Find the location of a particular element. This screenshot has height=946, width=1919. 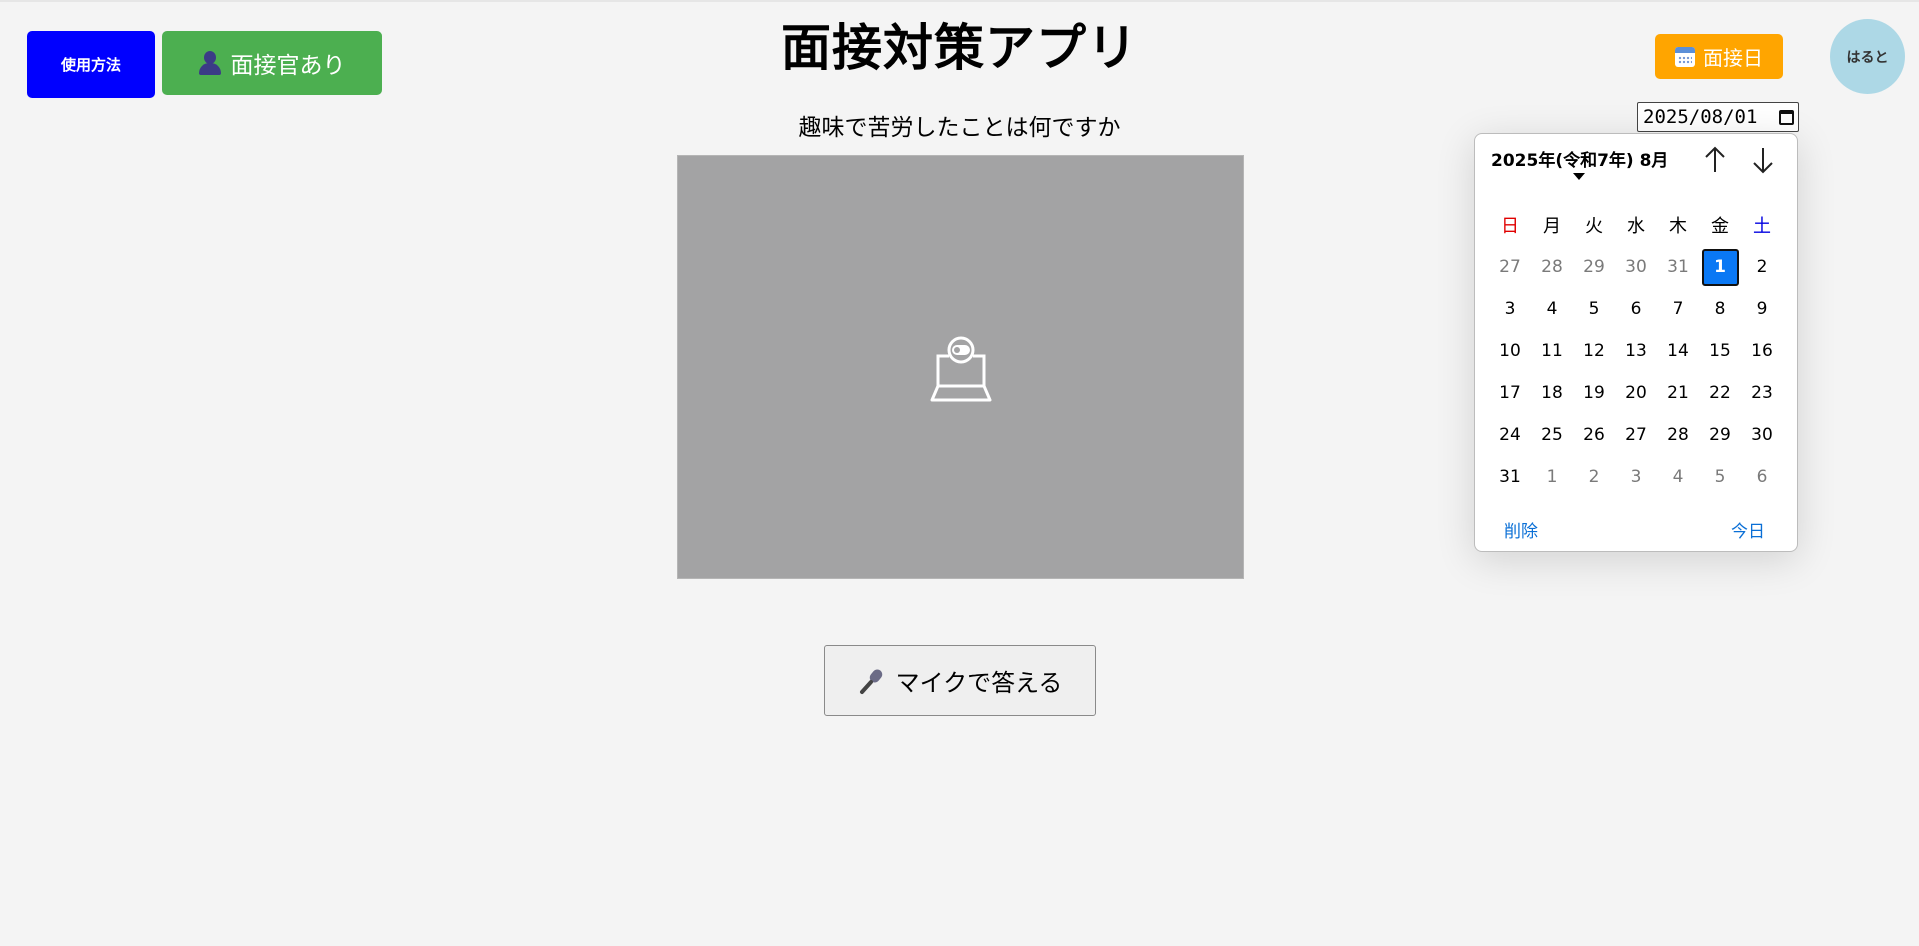

calendar-day: 11 is located at coordinates (1552, 351).